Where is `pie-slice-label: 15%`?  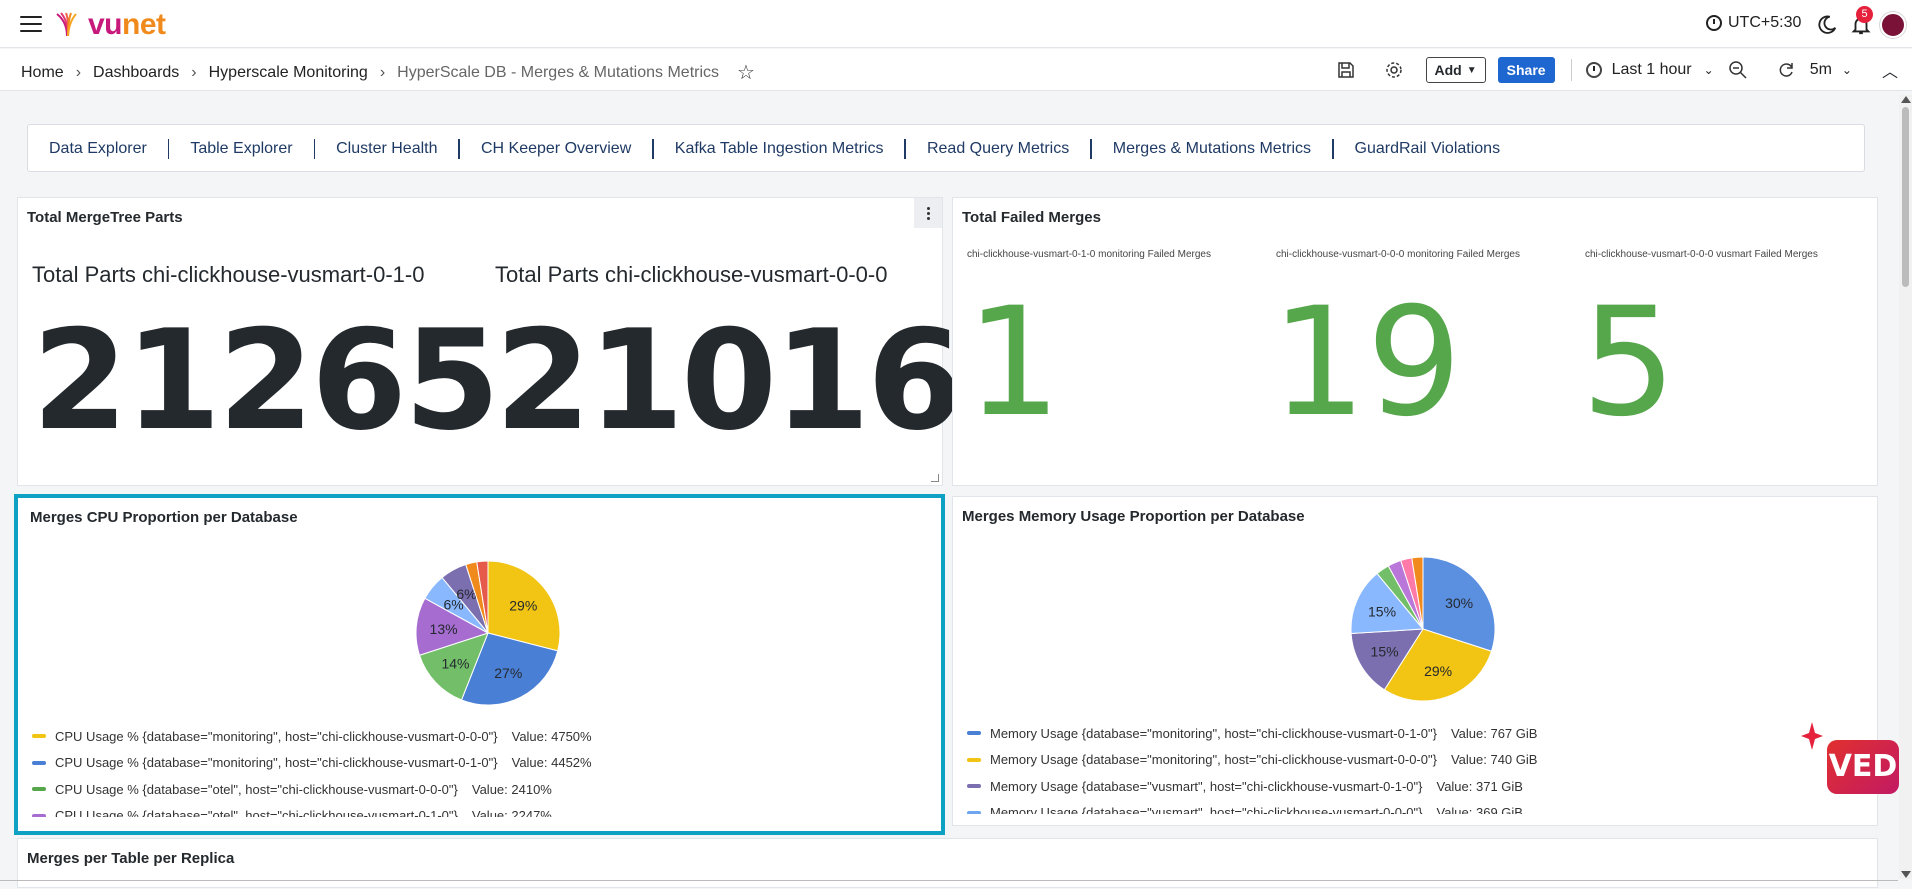
pie-slice-label: 15% is located at coordinates (1385, 652).